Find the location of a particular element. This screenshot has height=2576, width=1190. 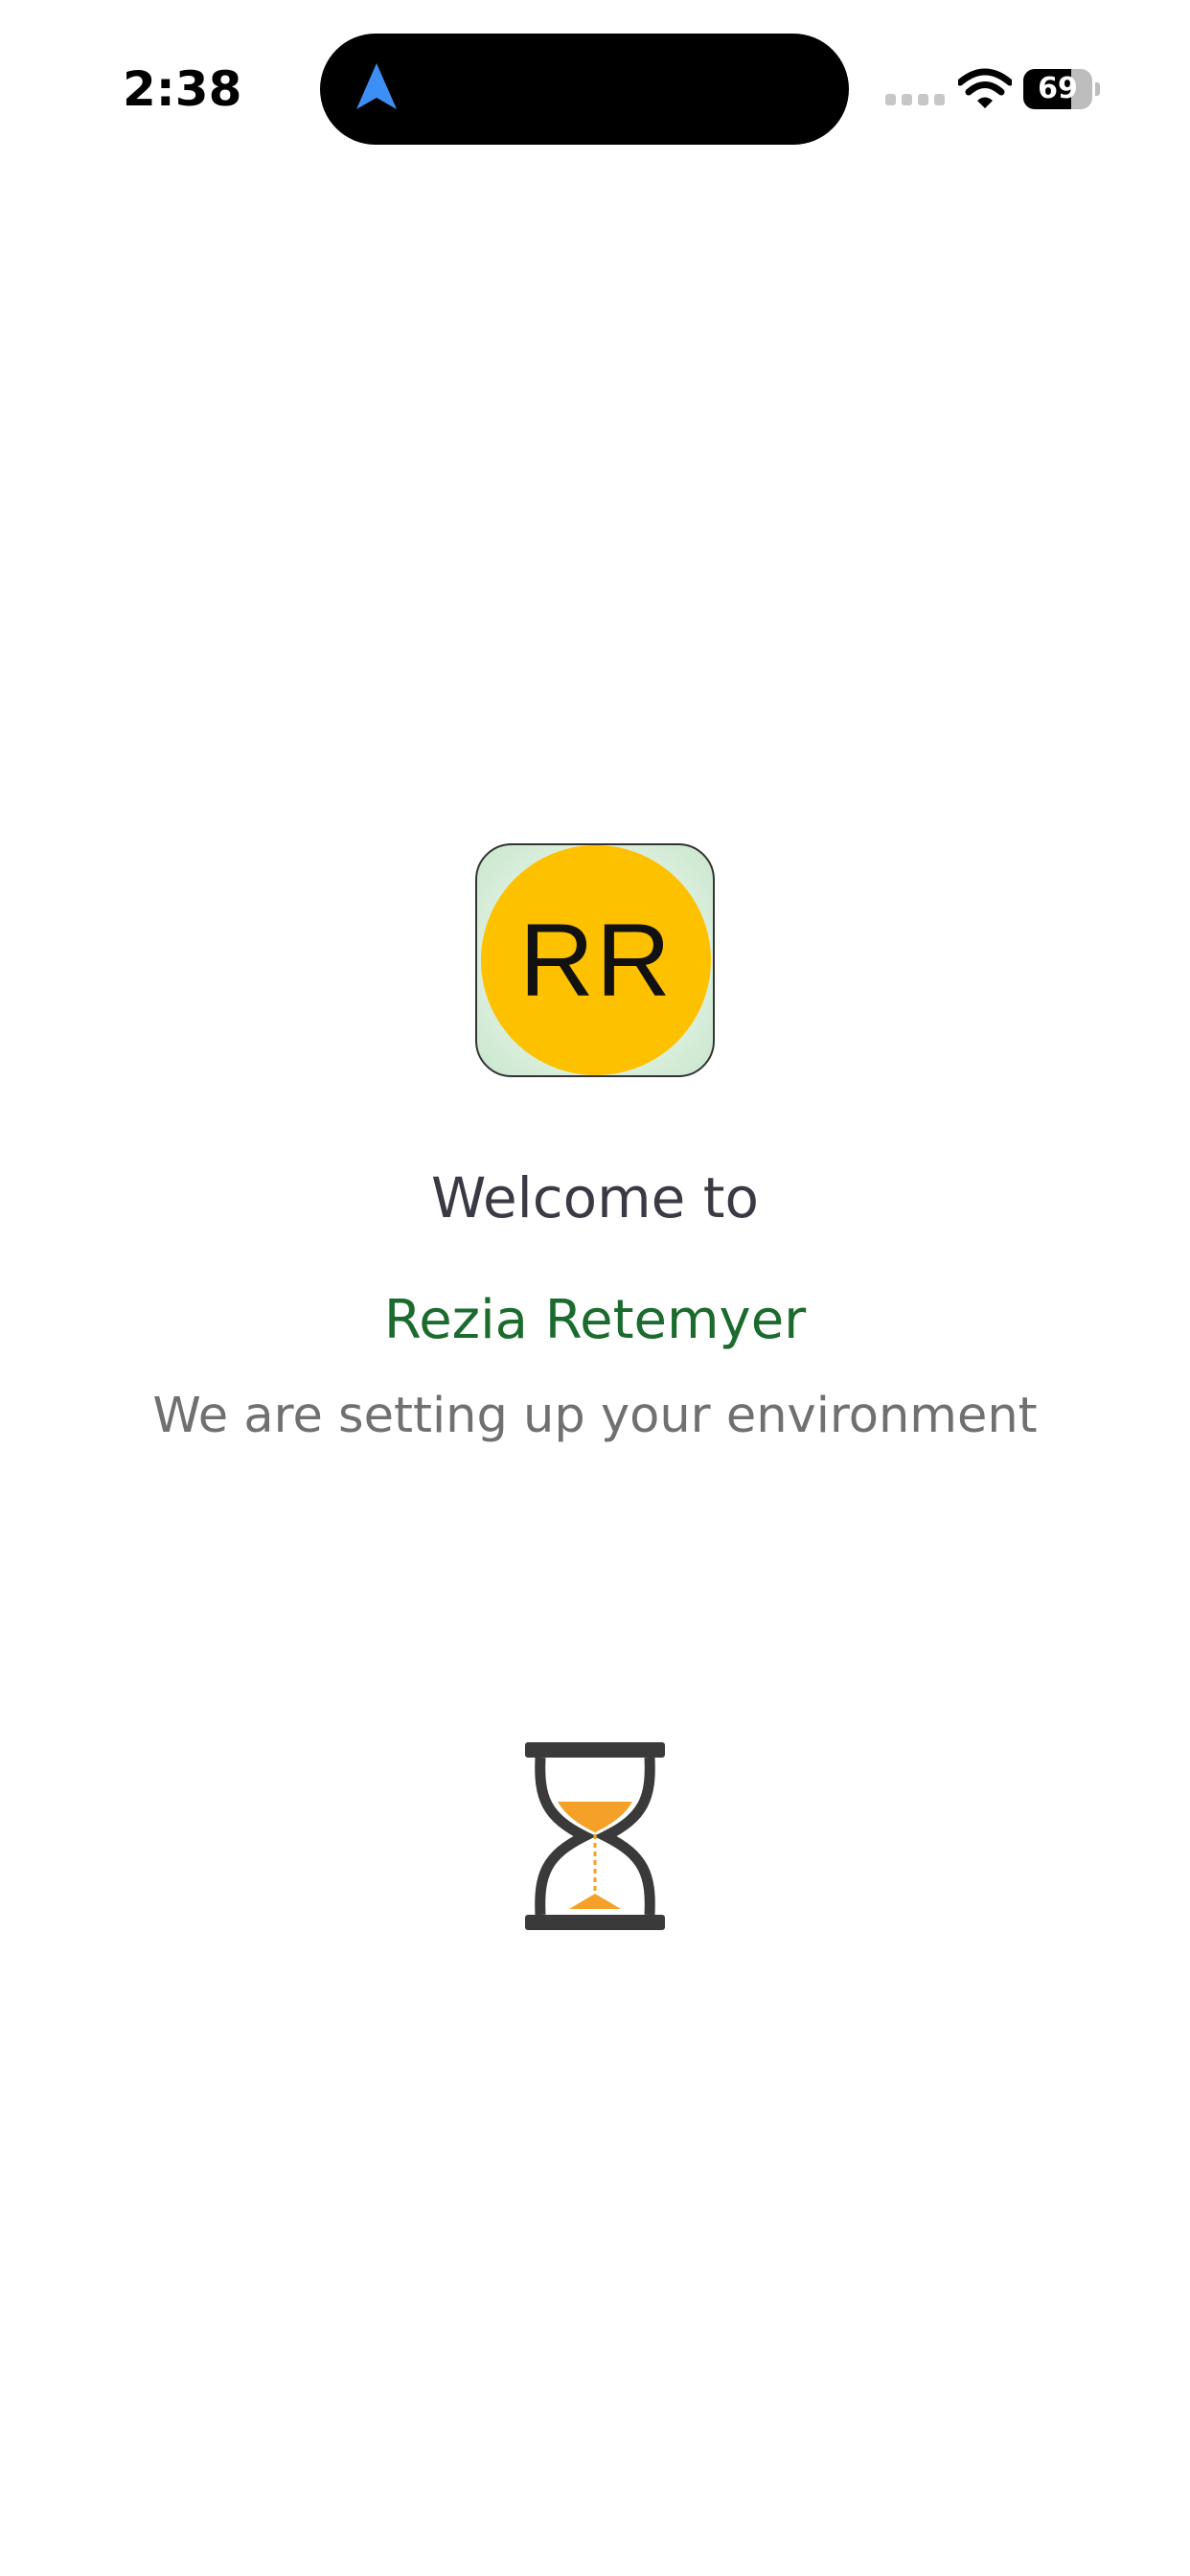

logo-initials: RR is located at coordinates (596, 960).